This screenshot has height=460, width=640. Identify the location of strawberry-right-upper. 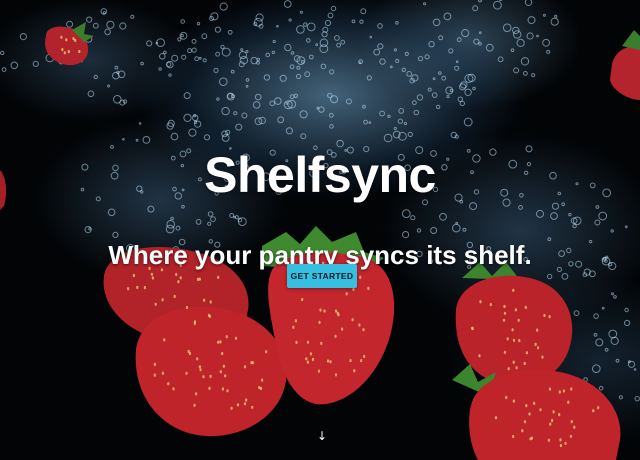
(514, 323).